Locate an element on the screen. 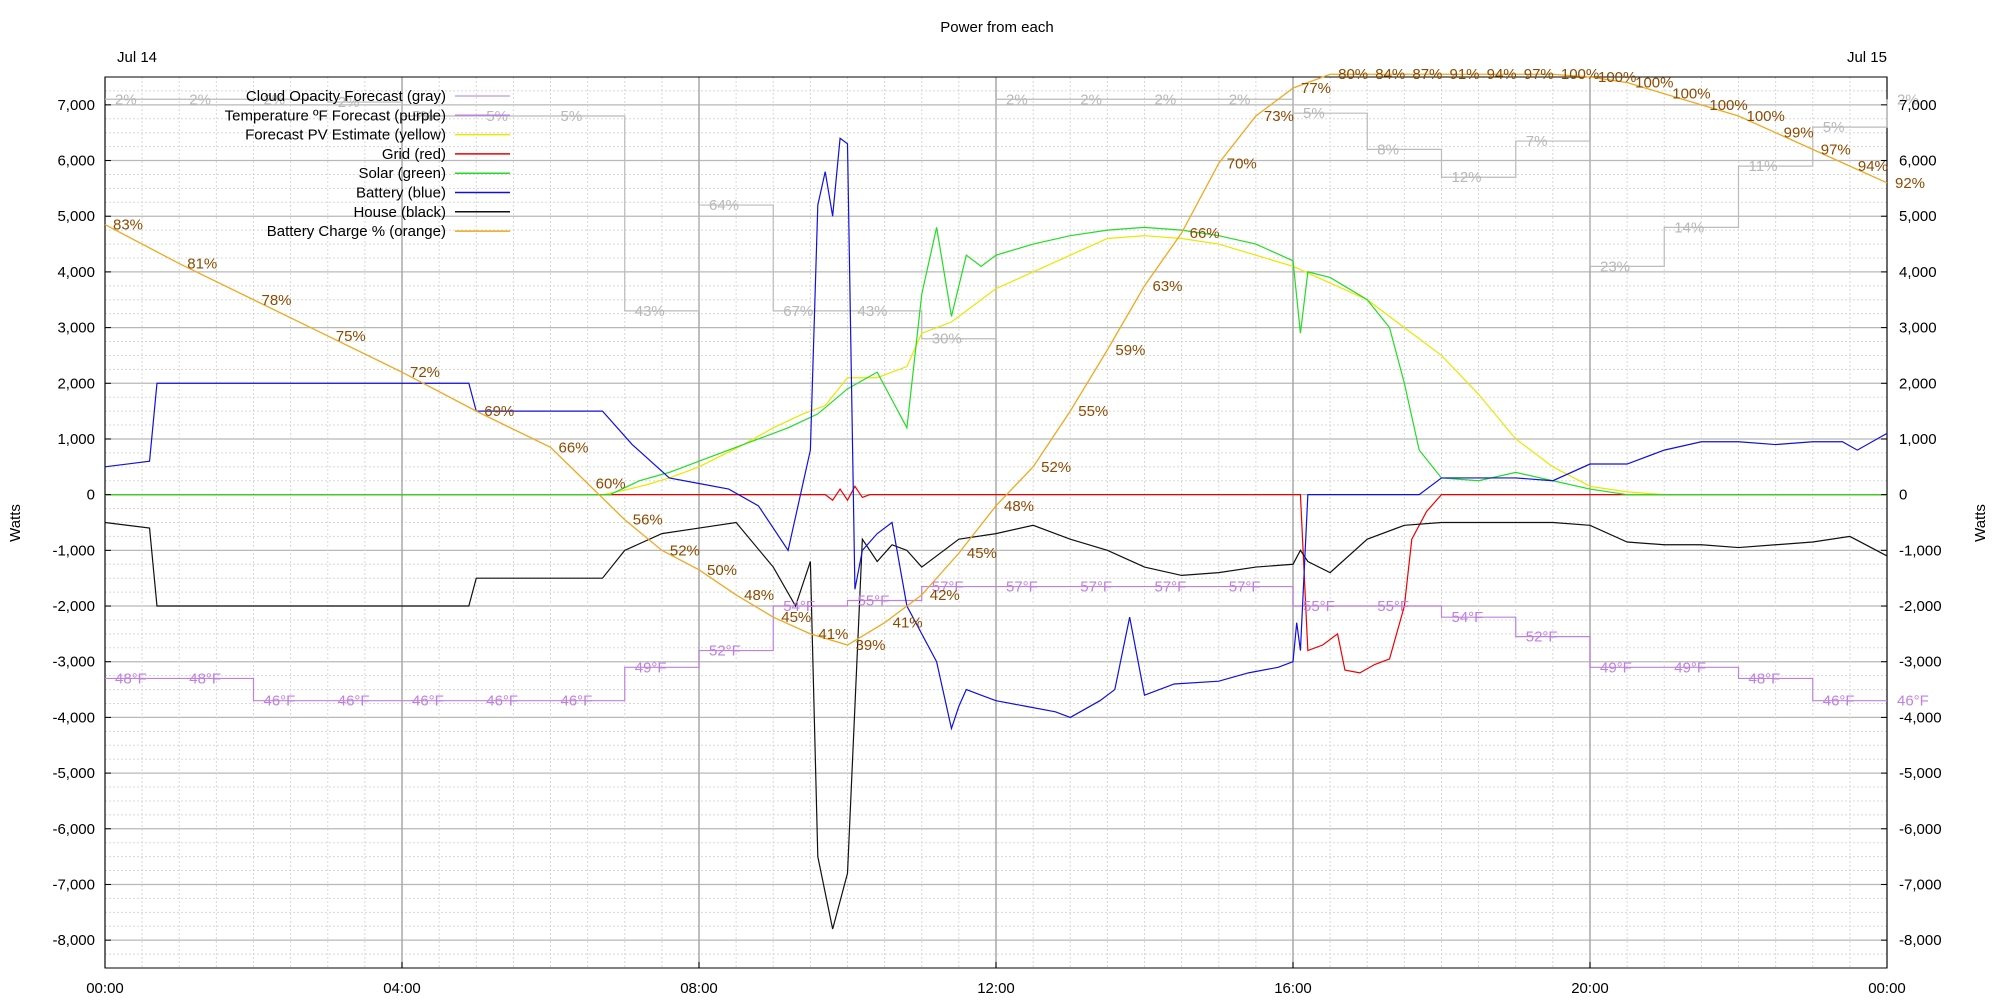 The height and width of the screenshot is (1000, 2000). legend-entry-label: House (black) is located at coordinates (399, 212).